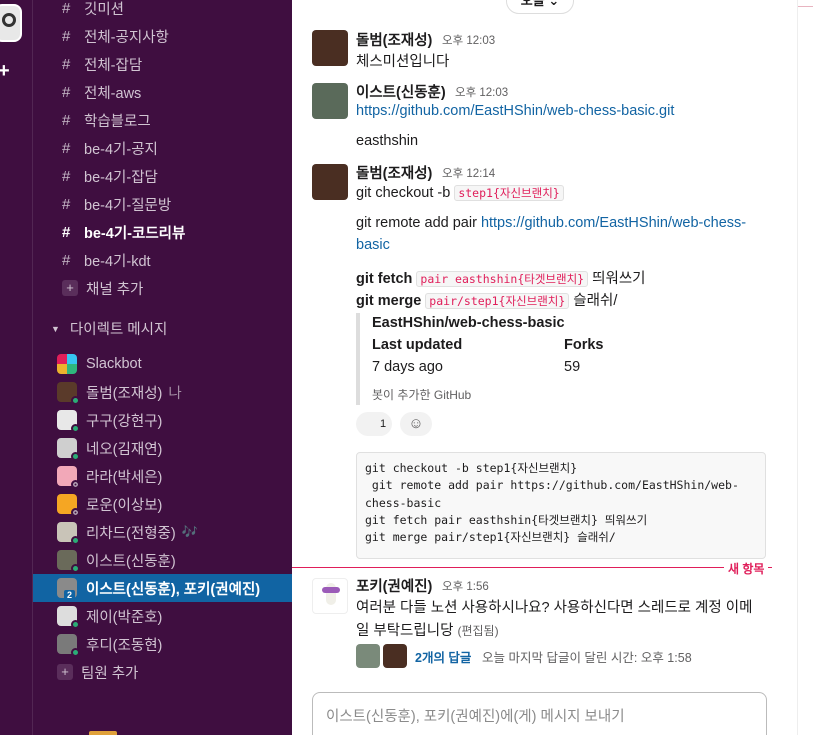 The image size is (813, 735). What do you see at coordinates (163, 260) in the screenshot?
I see `sidebar-channel: # be-4기-kdt` at bounding box center [163, 260].